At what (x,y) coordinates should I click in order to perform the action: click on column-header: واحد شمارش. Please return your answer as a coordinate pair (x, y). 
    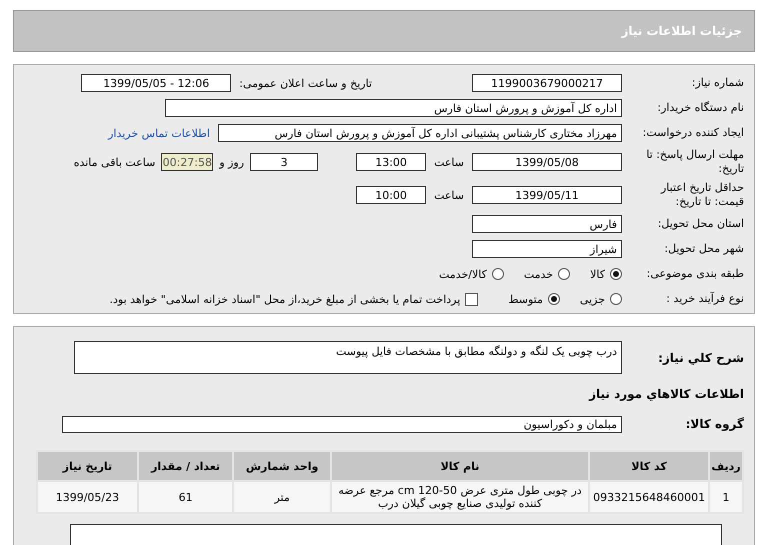
    Looking at the image, I should click on (282, 466).